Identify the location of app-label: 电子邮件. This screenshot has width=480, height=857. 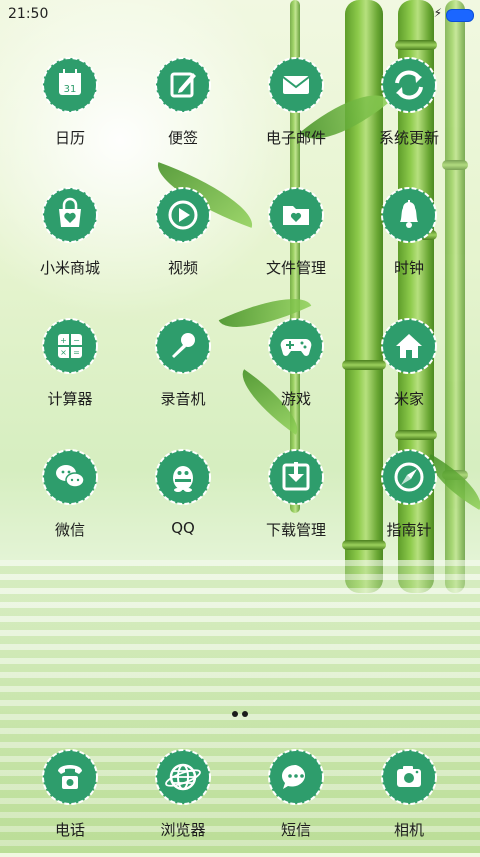
(295, 138).